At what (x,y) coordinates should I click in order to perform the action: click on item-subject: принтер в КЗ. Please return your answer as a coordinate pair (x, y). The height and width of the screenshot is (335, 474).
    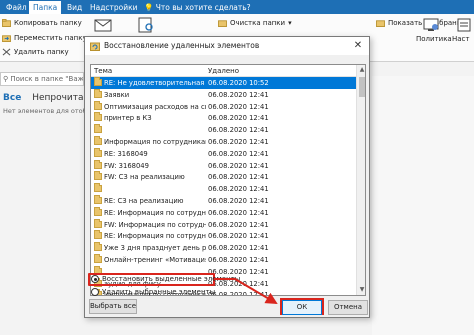
    Looking at the image, I should click on (128, 118).